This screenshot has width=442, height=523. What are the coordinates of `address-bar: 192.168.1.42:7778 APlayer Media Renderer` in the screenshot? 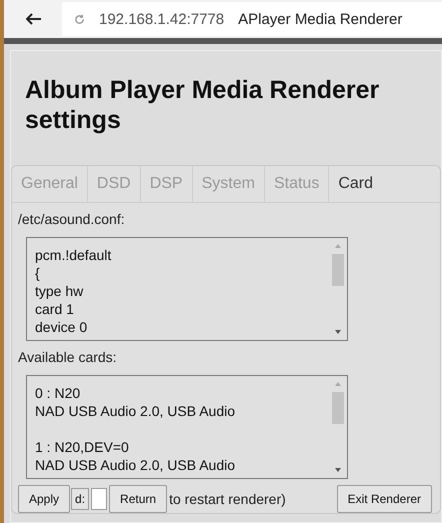 It's located at (252, 19).